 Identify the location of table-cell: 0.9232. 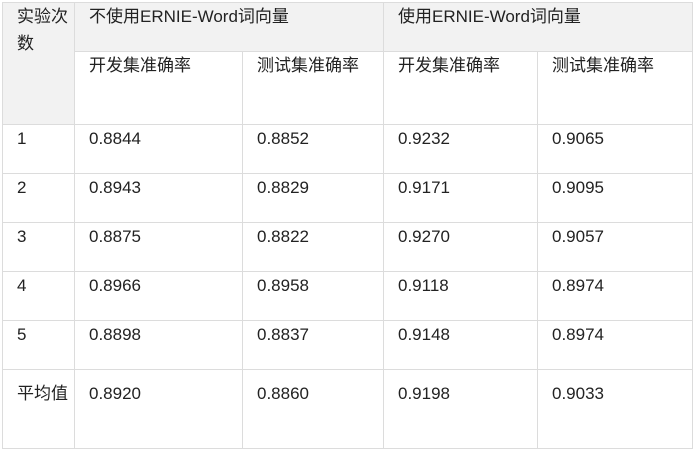
(460, 149).